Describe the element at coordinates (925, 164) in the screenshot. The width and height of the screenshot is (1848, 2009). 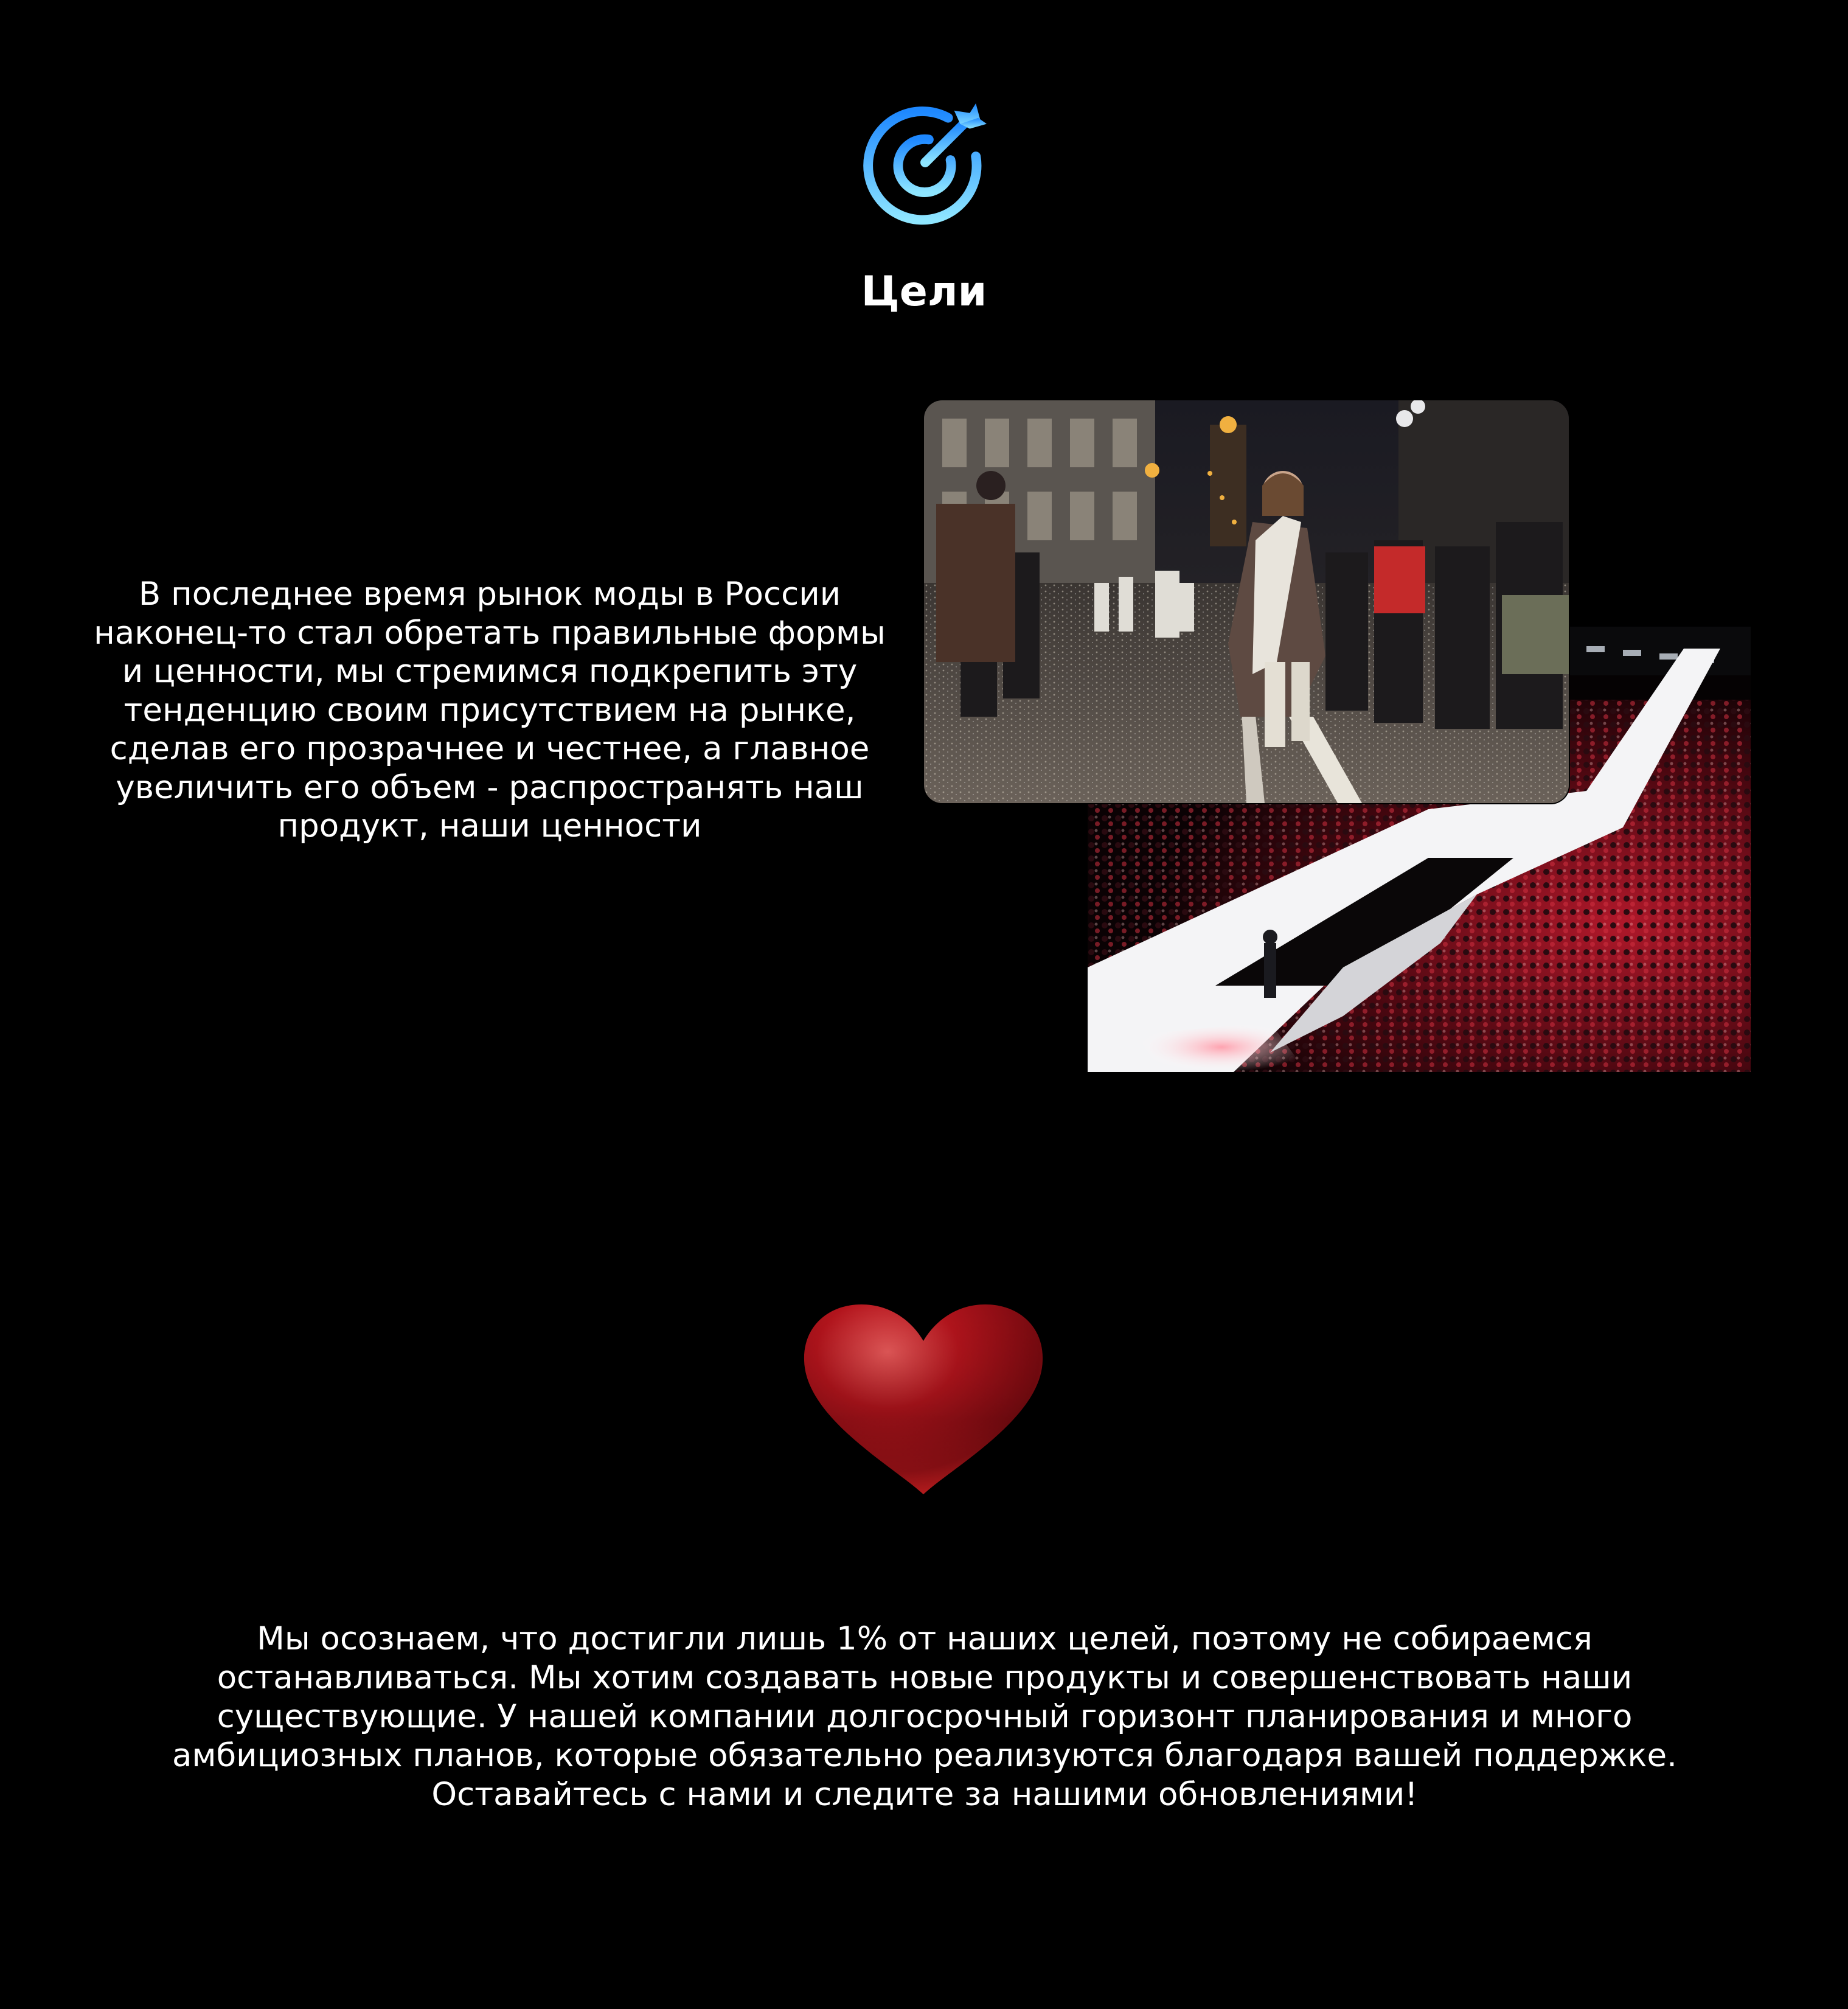
I see `target-arrow-icon` at that location.